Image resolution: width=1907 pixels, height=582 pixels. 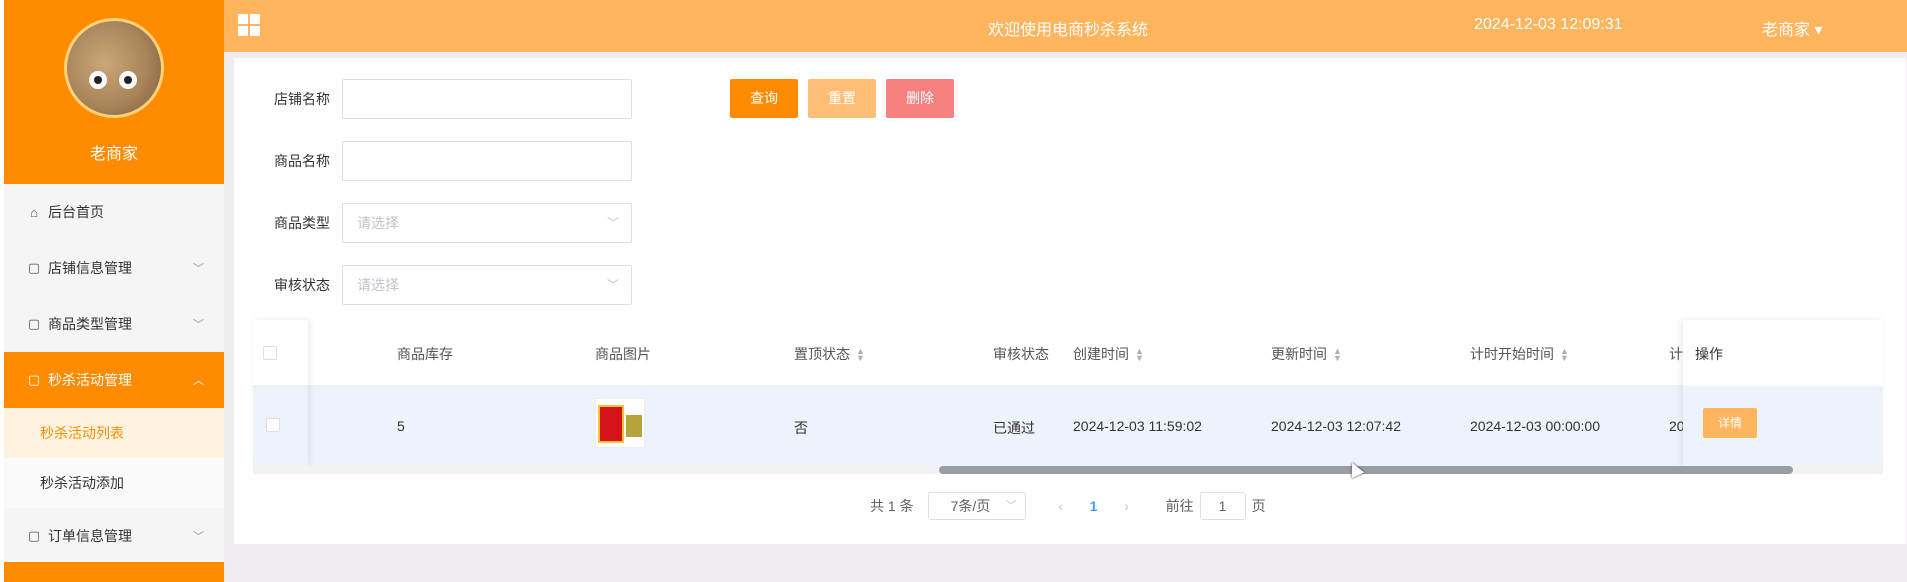 What do you see at coordinates (1061, 506) in the screenshot?
I see `prev-page-icon: ‹` at bounding box center [1061, 506].